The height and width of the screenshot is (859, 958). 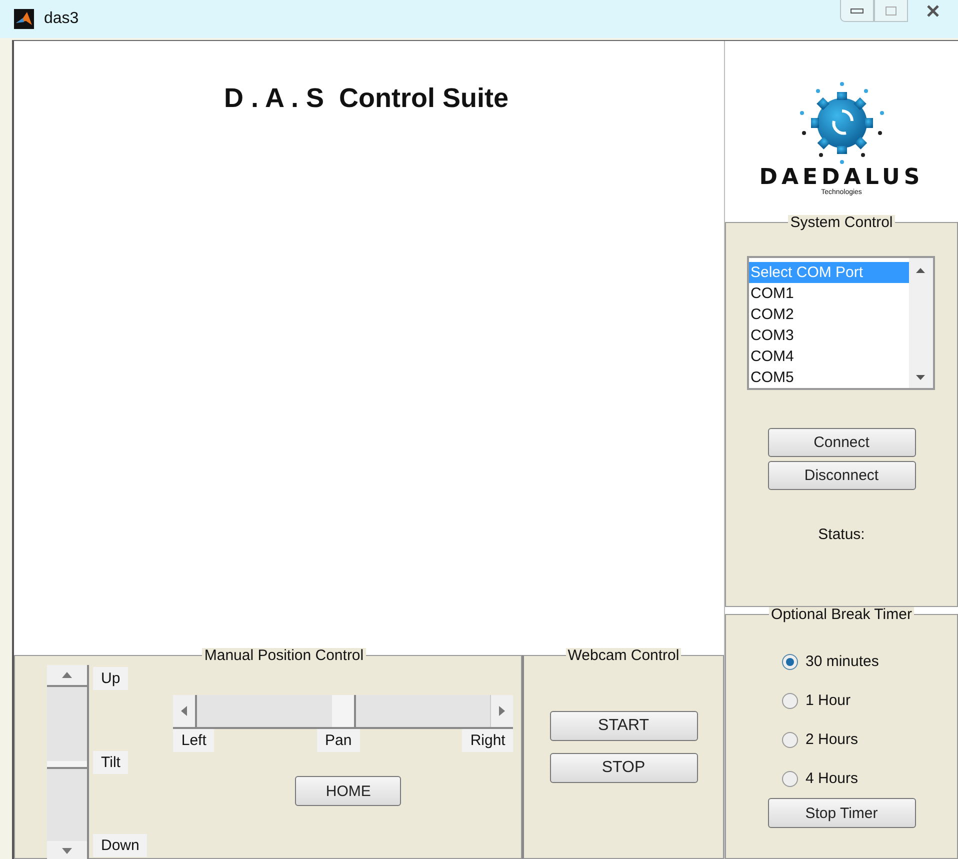 I want to click on com-port-list: Select COM Port COM1 COM2 COM3 COM4 COM5, so click(x=840, y=323).